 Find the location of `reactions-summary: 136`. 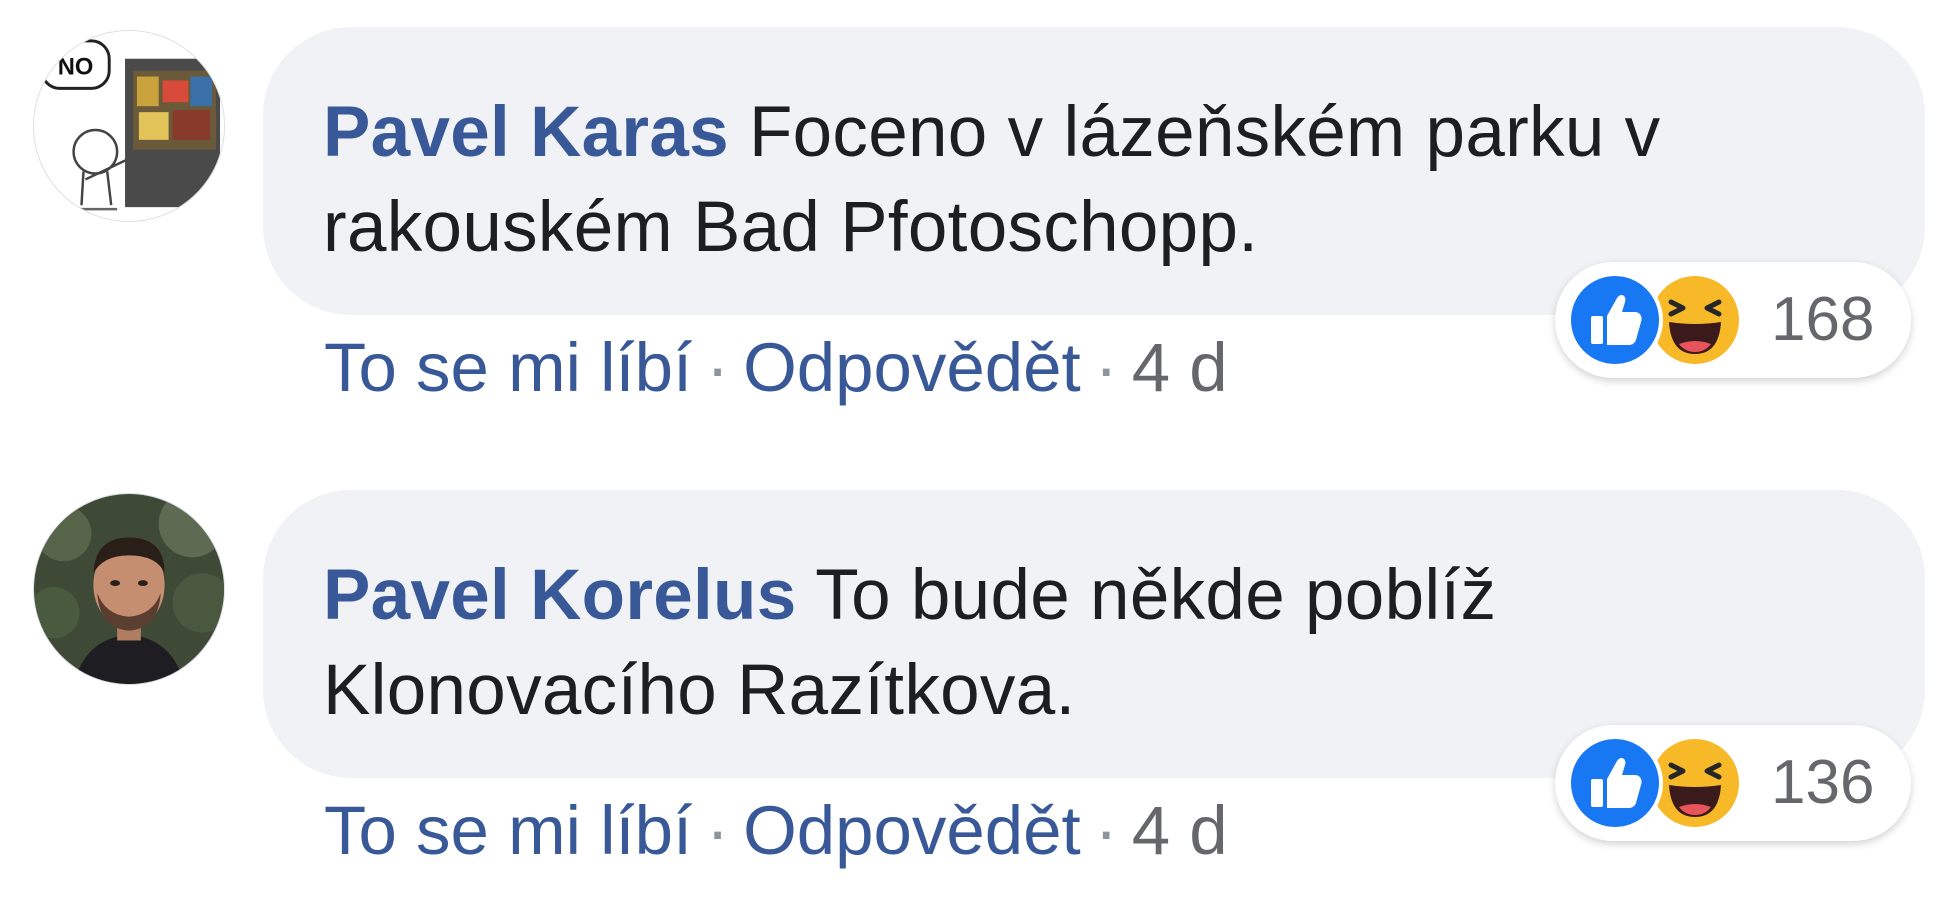

reactions-summary: 136 is located at coordinates (1733, 783).